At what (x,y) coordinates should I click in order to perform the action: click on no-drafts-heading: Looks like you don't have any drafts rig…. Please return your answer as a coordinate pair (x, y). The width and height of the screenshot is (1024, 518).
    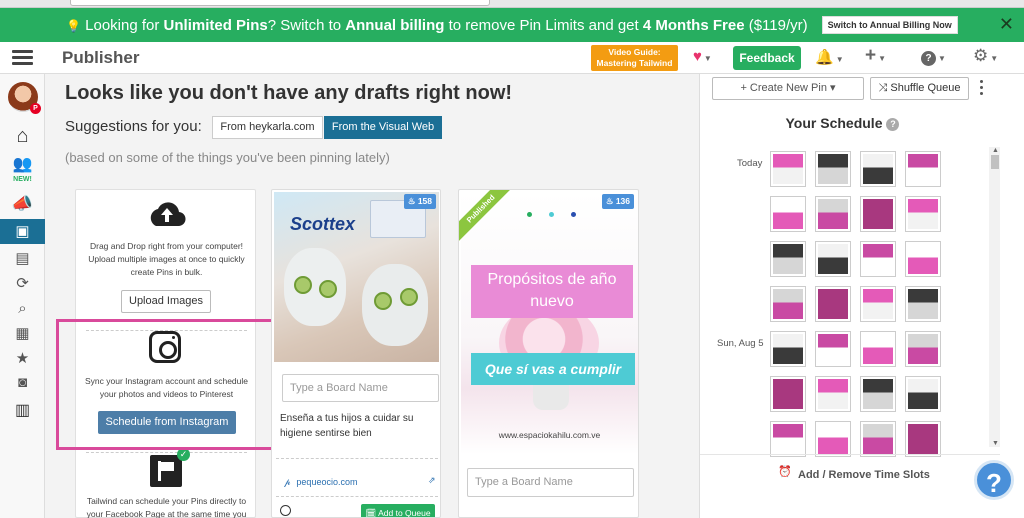
    Looking at the image, I should click on (289, 93).